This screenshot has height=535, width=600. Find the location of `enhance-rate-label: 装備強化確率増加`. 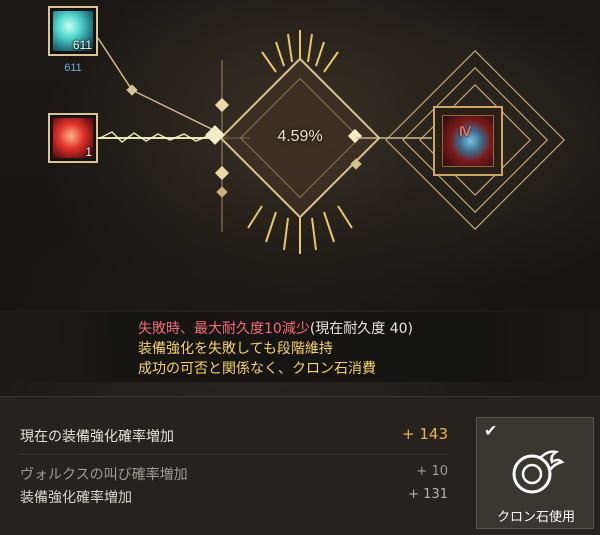

enhance-rate-label: 装備強化確率増加 is located at coordinates (76, 498).